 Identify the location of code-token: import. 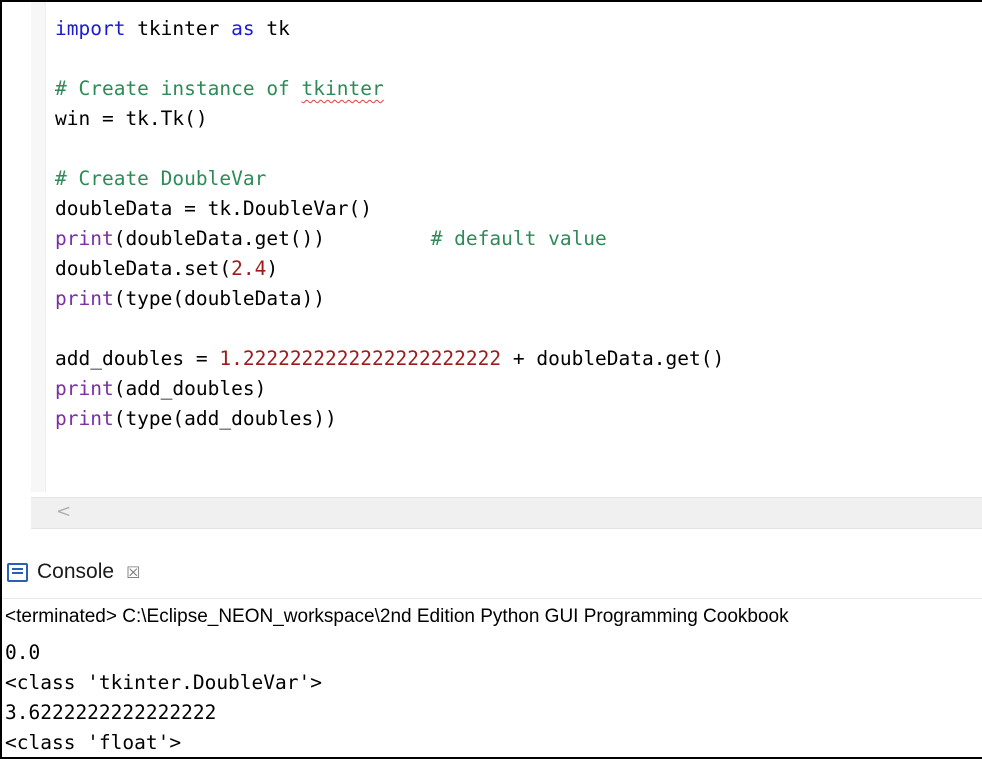
(90, 28).